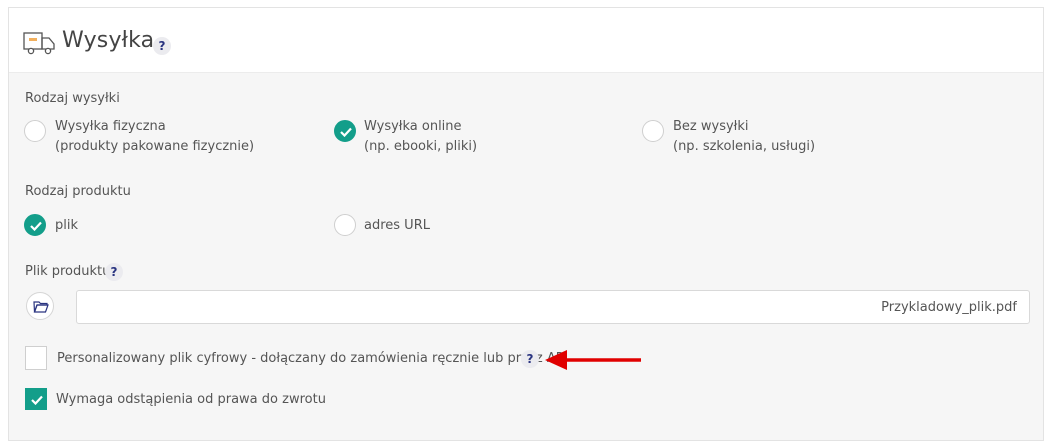 The image size is (1053, 448). I want to click on no-shipping-label: Bez wysyłki (np. szkolenia, usługi), so click(744, 137).